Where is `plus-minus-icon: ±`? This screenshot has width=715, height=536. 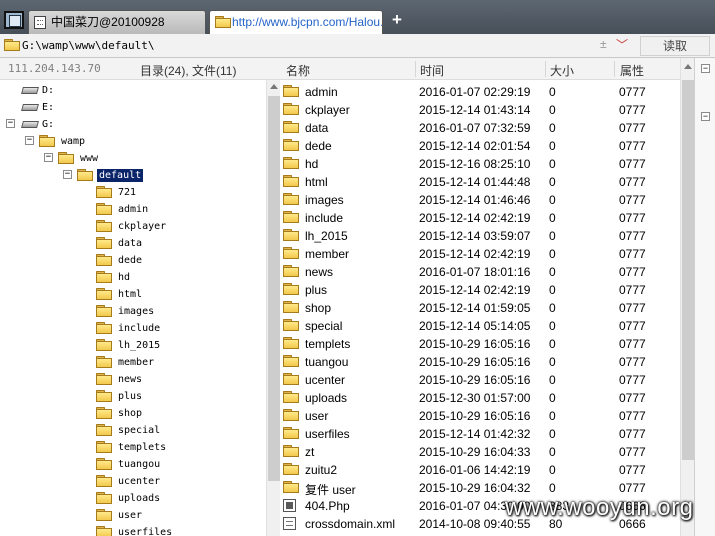
plus-minus-icon: ± is located at coordinates (603, 44).